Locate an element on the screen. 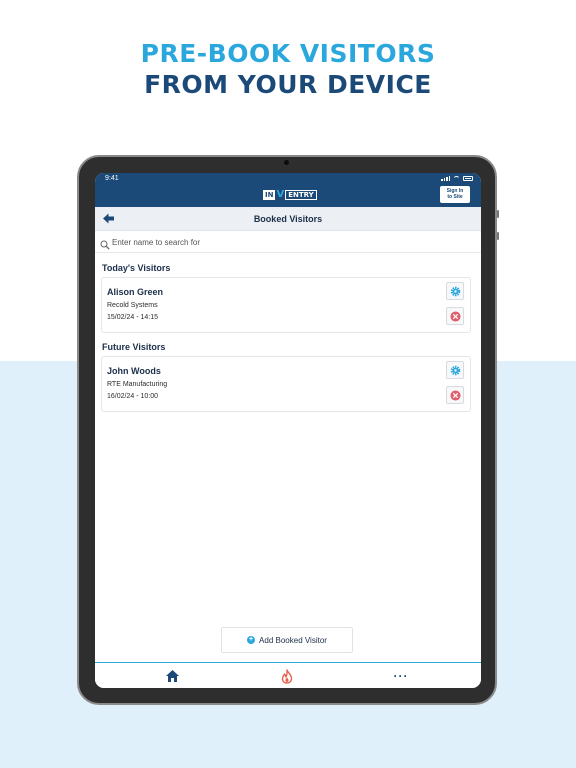 The height and width of the screenshot is (768, 576). search-bar is located at coordinates (288, 242).